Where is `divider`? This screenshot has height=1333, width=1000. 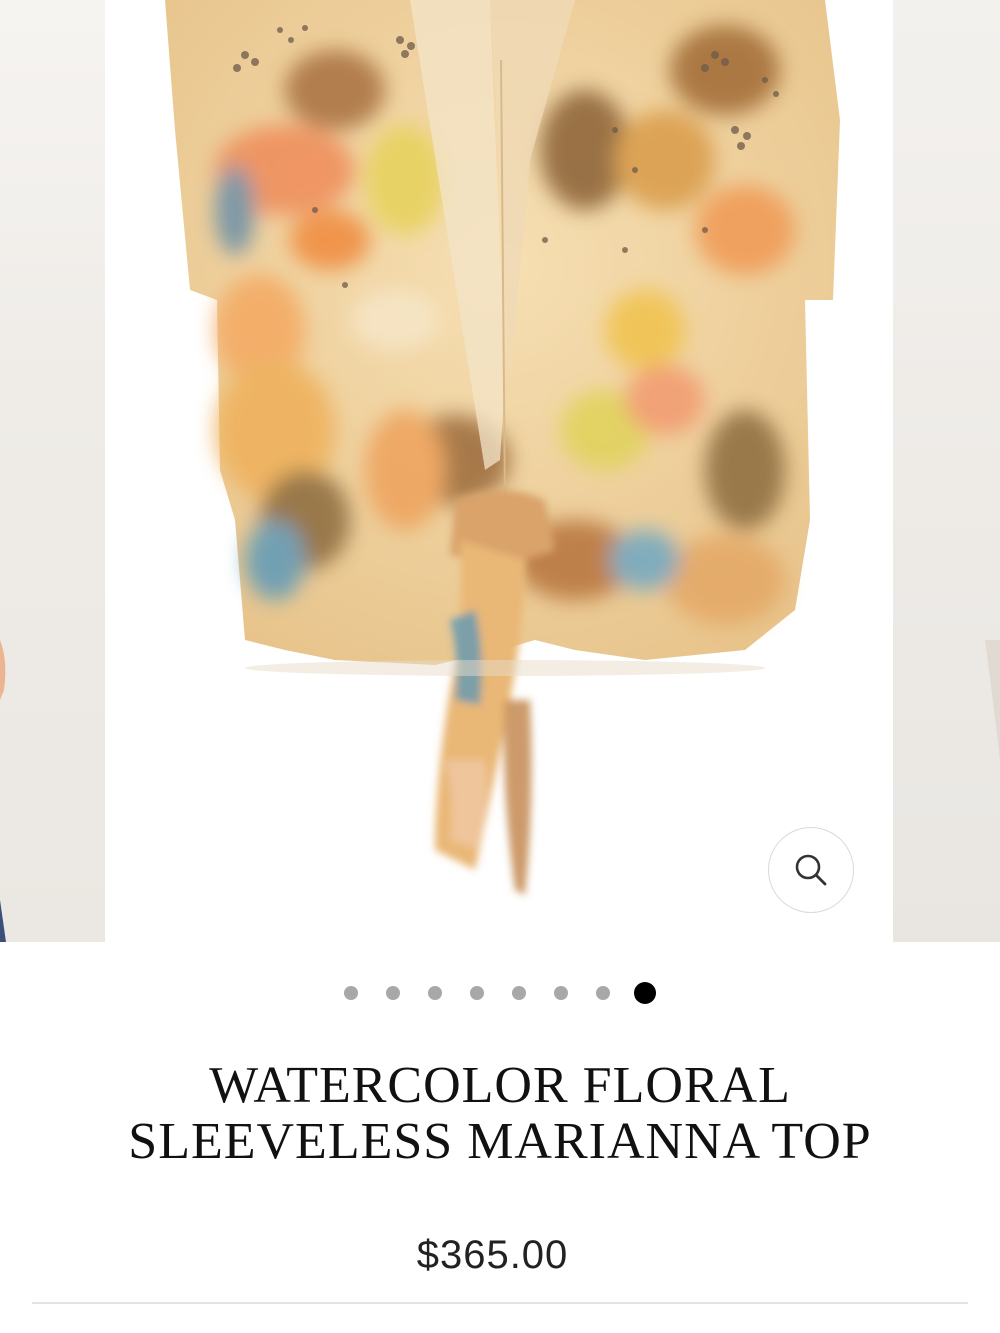 divider is located at coordinates (500, 1303).